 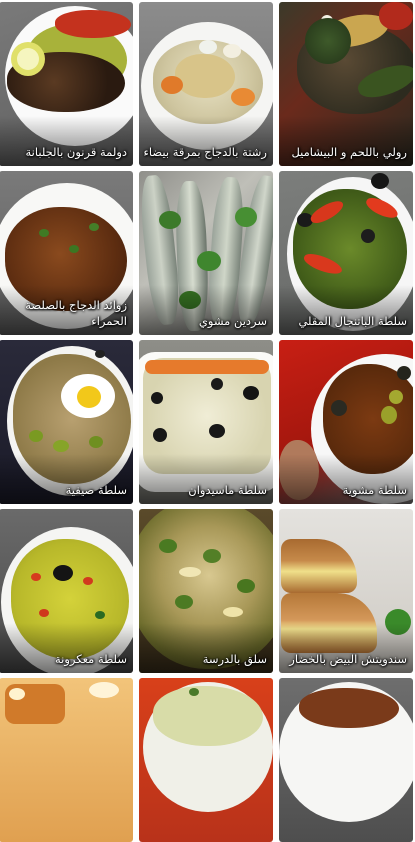 I want to click on recipe-card: سلطة الباتنجال المقلي, so click(x=346, y=253).